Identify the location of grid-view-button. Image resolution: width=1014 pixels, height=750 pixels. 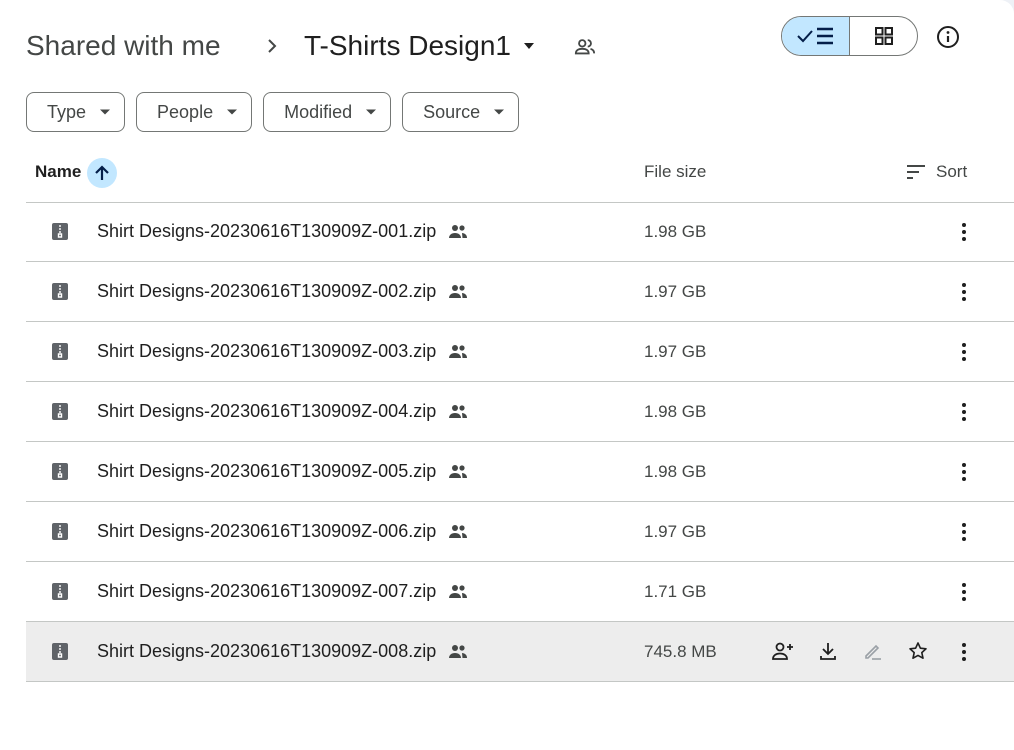
(883, 36).